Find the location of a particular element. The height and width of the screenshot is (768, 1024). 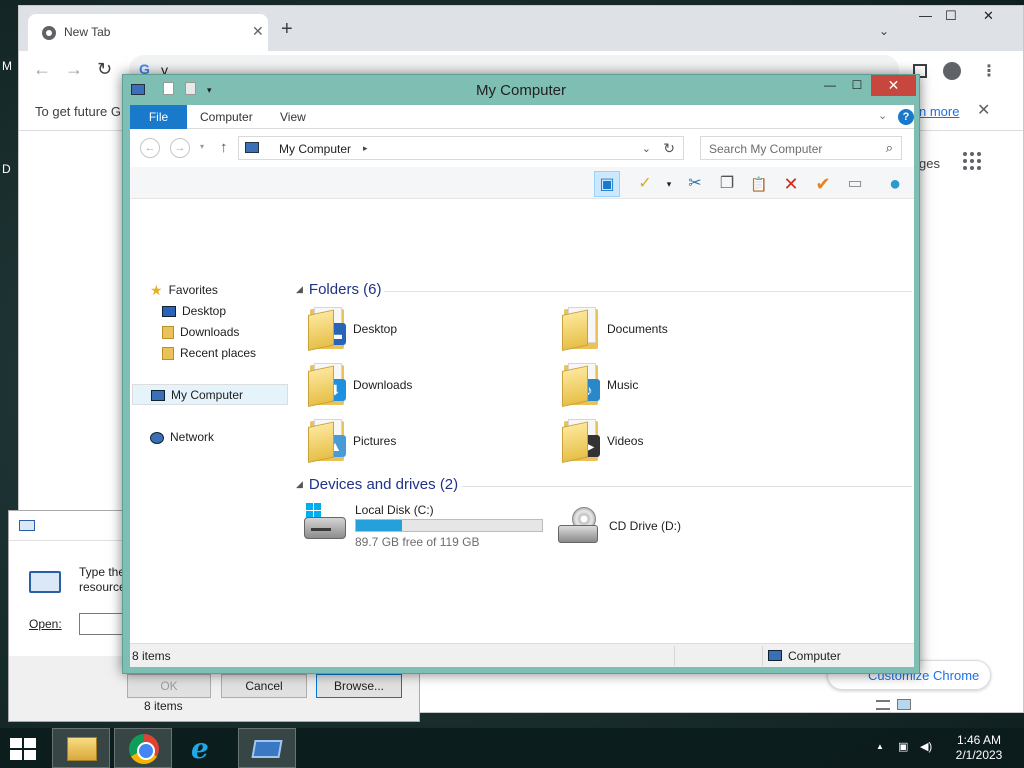

computer-icon is located at coordinates (775, 655).